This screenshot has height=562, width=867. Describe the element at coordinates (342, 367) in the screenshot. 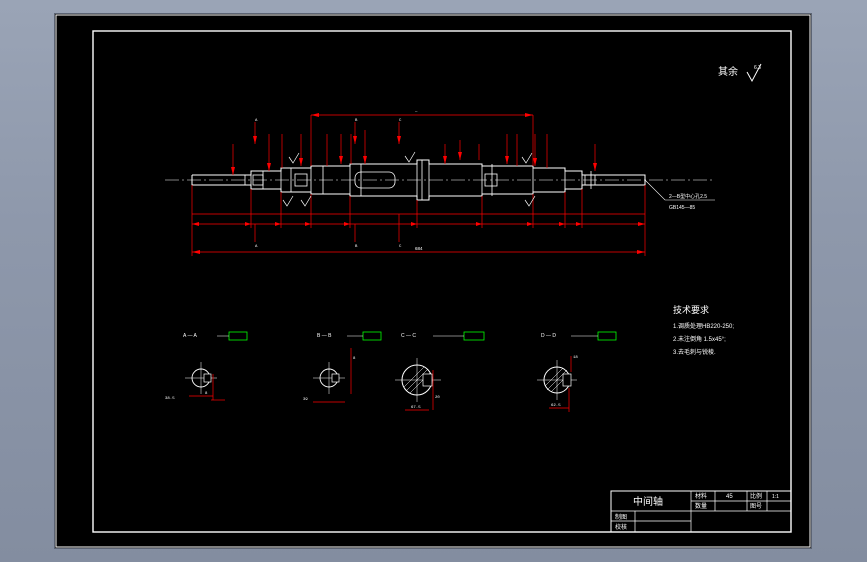

I see `section-b: B — B 8 39` at that location.